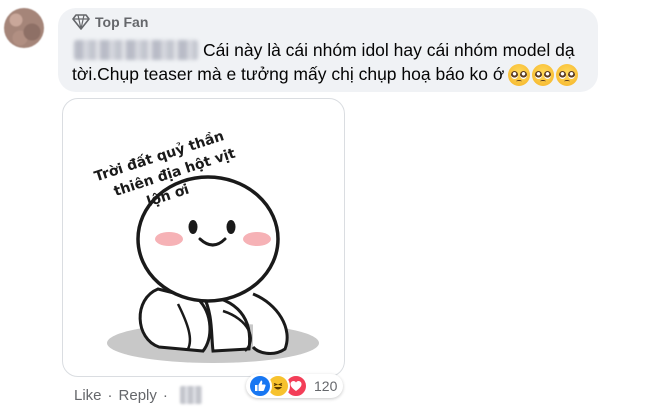 This screenshot has width=650, height=412. I want to click on reply-link: Reply, so click(138, 395).